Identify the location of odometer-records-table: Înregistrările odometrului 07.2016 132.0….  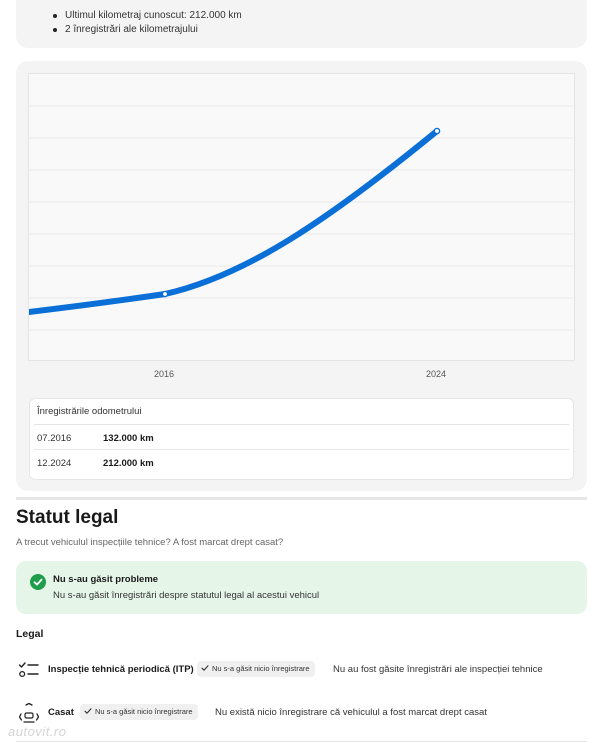
(301, 439).